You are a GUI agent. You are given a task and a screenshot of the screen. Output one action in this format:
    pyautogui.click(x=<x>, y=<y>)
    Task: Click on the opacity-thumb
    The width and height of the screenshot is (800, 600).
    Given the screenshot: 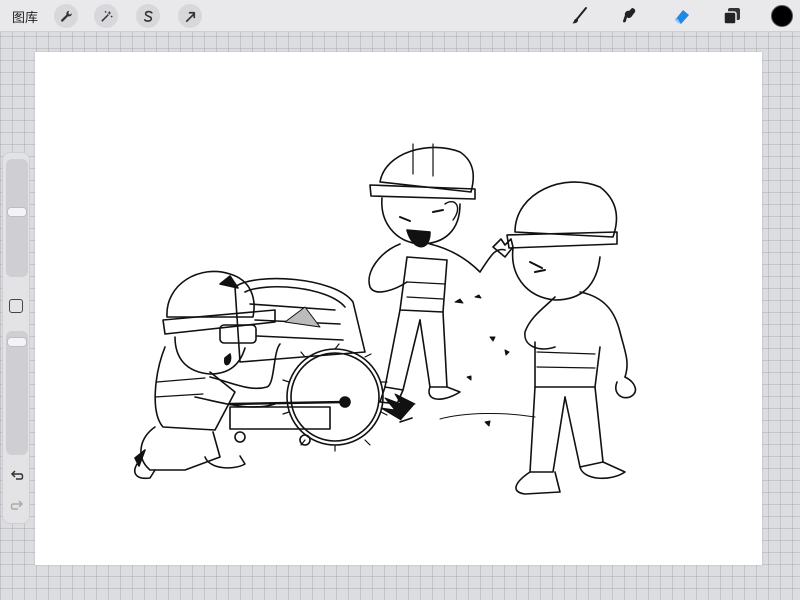 What is the action you would take?
    pyautogui.click(x=17, y=342)
    